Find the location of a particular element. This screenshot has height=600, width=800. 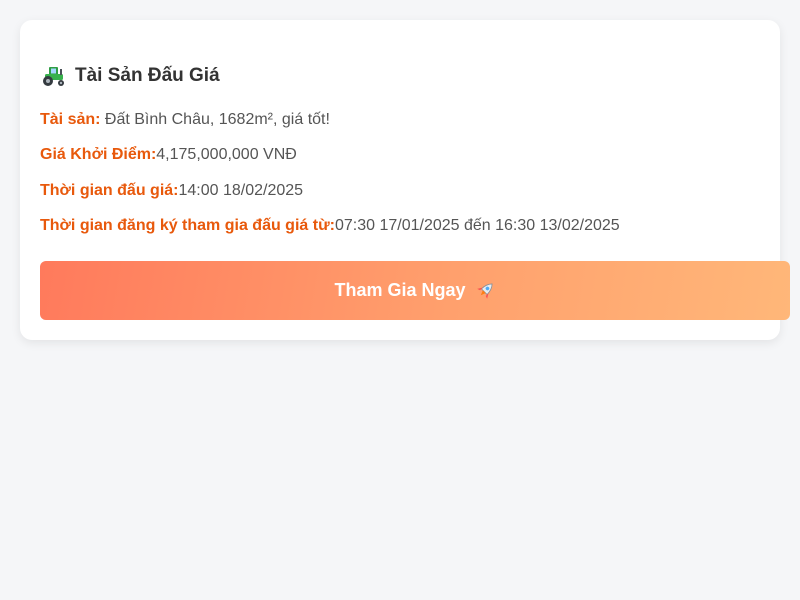

starting-price-field: Giá Khởi Điểm:4,175,000,000 VNĐ is located at coordinates (168, 155).